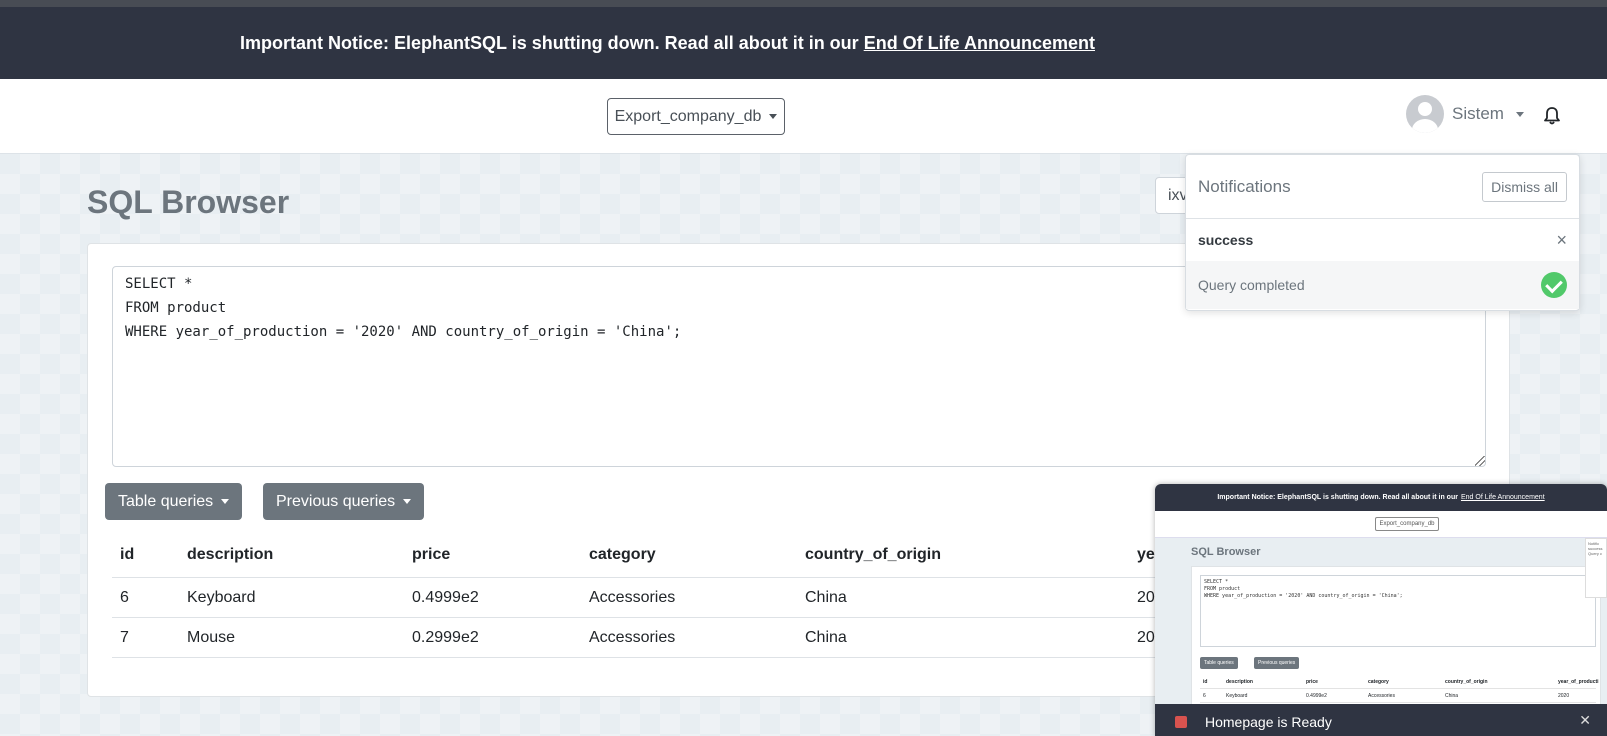 Image resolution: width=1607 pixels, height=736 pixels. What do you see at coordinates (211, 637) in the screenshot?
I see `table-cell: Mouse` at bounding box center [211, 637].